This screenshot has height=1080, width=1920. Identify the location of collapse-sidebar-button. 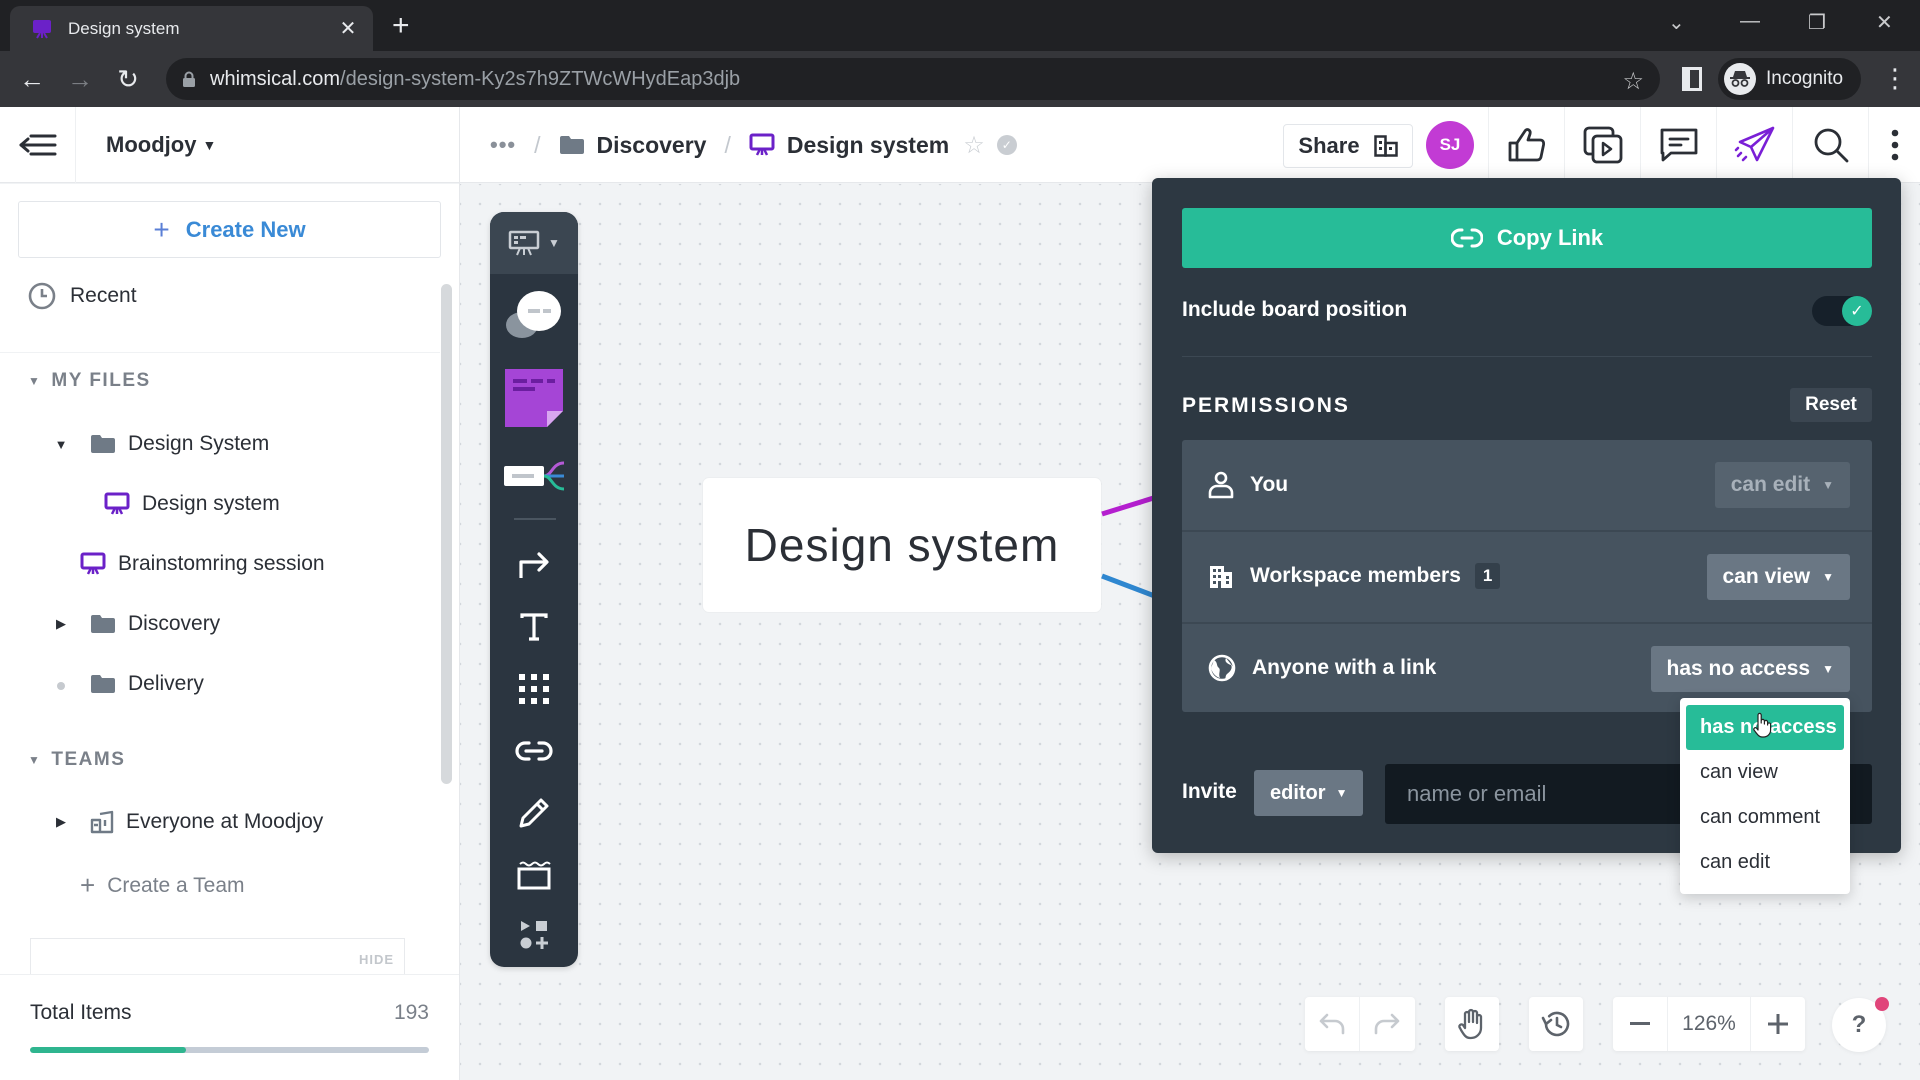
(38, 145).